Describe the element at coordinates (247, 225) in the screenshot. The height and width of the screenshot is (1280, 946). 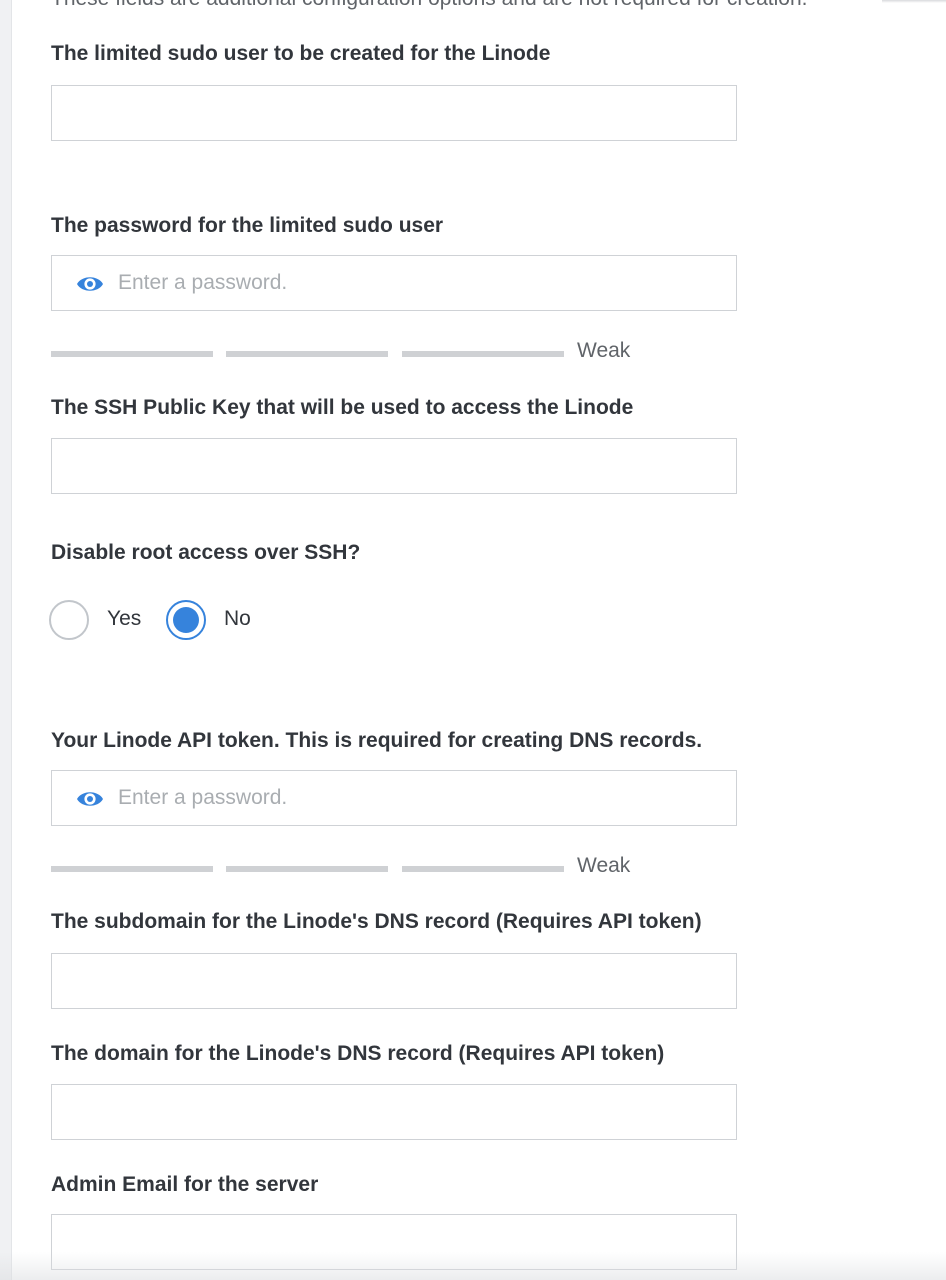
I see `sudo-password-label: The password for the limited sudo user` at that location.